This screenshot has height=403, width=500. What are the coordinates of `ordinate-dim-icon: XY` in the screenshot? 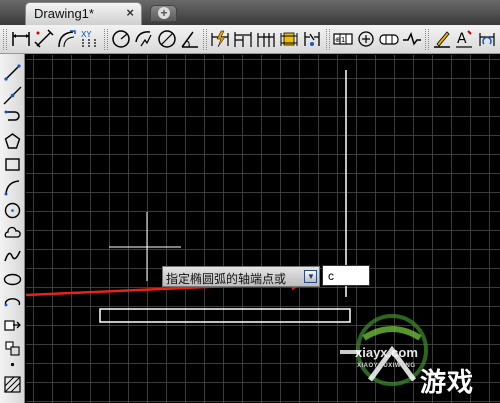 It's located at (90, 39).